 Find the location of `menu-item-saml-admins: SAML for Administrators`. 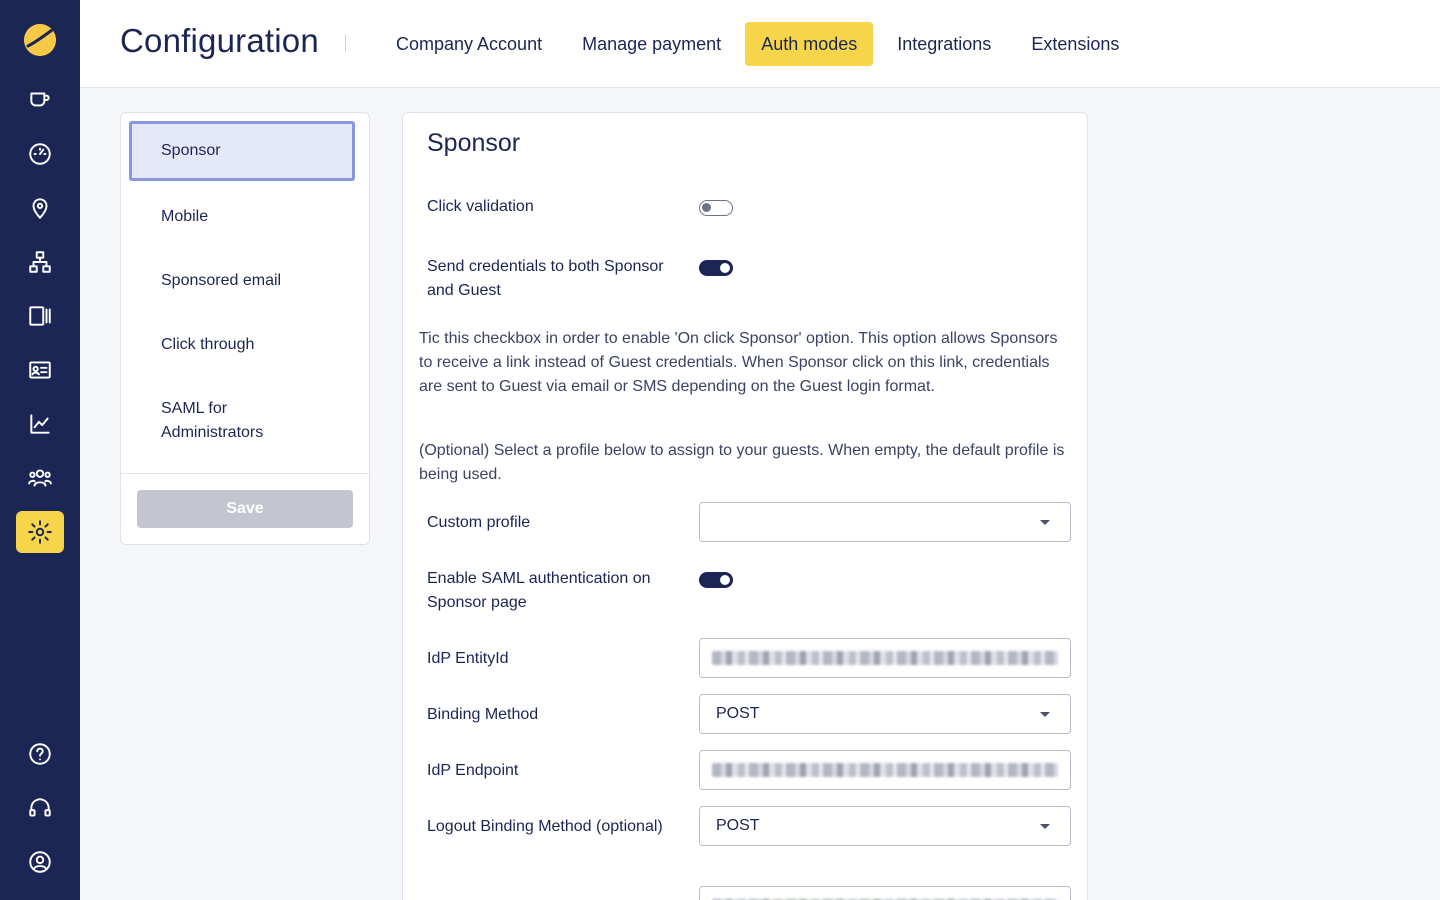

menu-item-saml-admins: SAML for Administrators is located at coordinates (229, 421).